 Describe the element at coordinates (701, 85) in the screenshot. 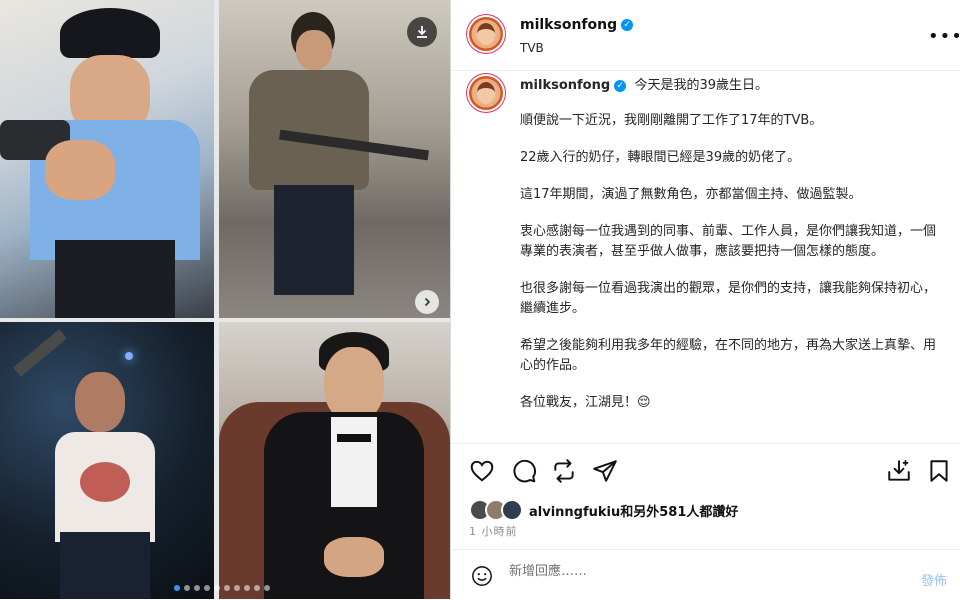

I see `caption-line-0: 今天是我的39歲生日。` at that location.